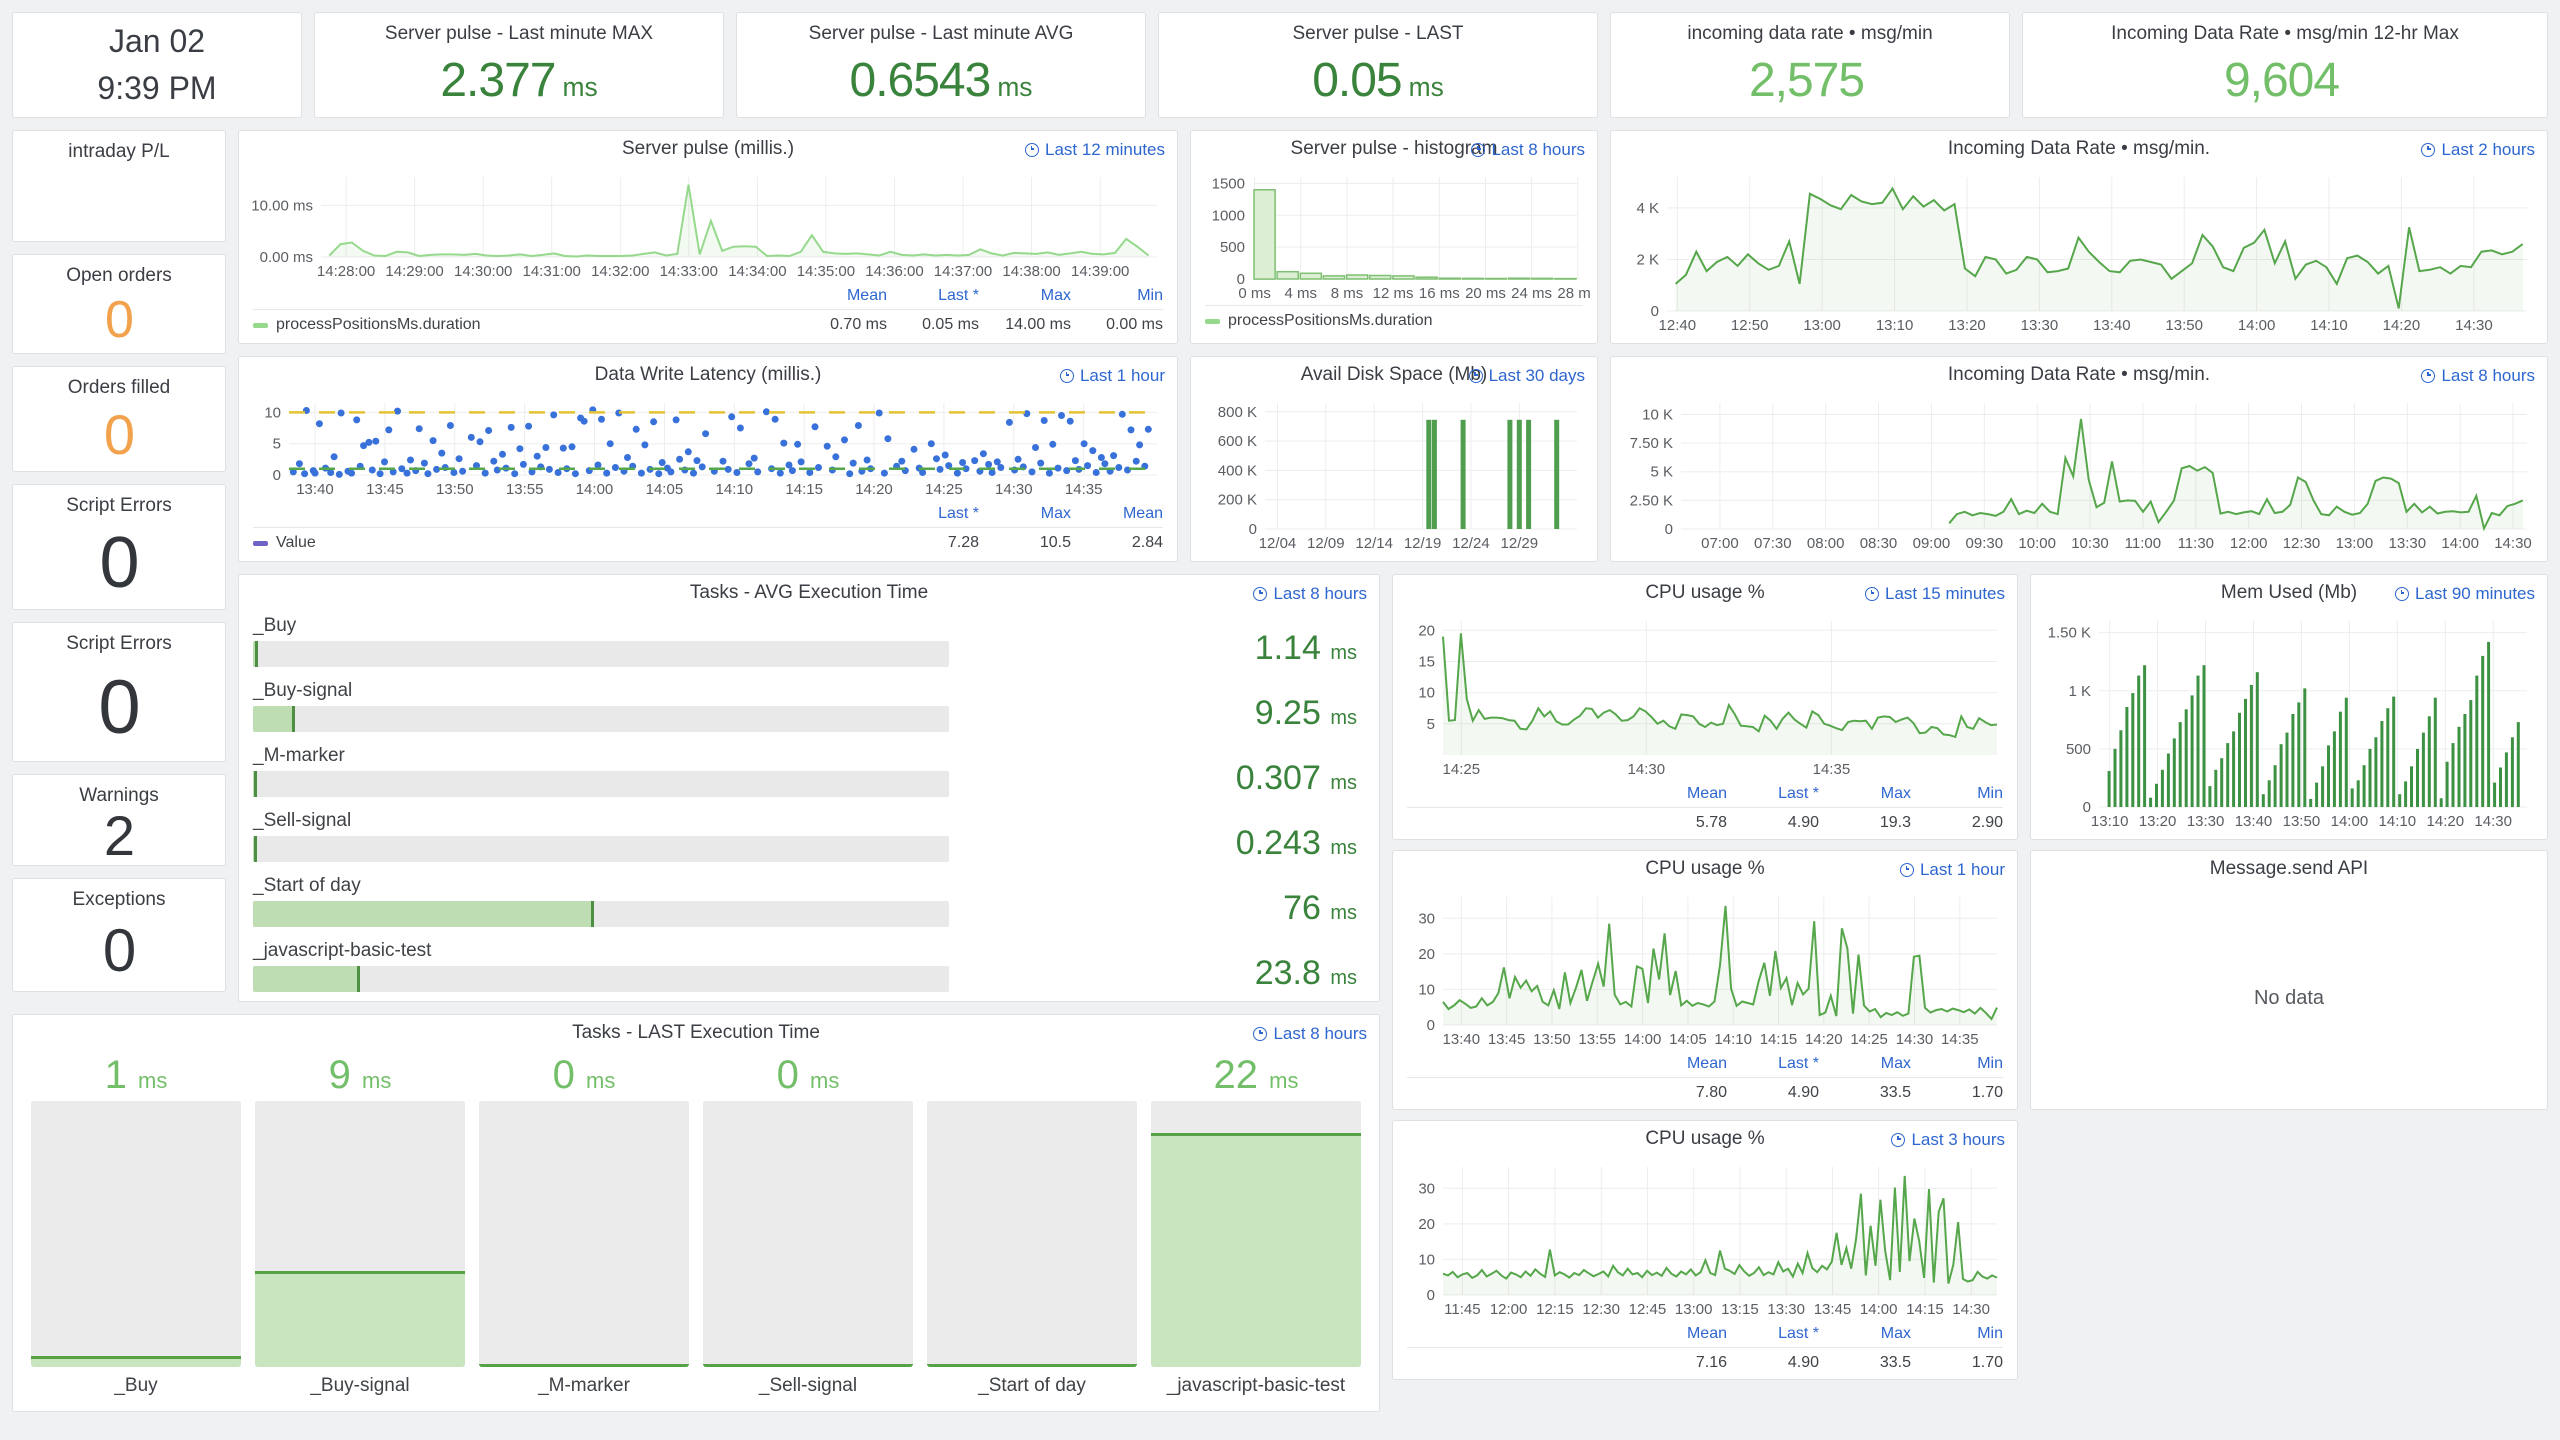 Image resolution: width=2560 pixels, height=1440 pixels. What do you see at coordinates (286, 257) in the screenshot?
I see `svg-text: 0.00 ms` at bounding box center [286, 257].